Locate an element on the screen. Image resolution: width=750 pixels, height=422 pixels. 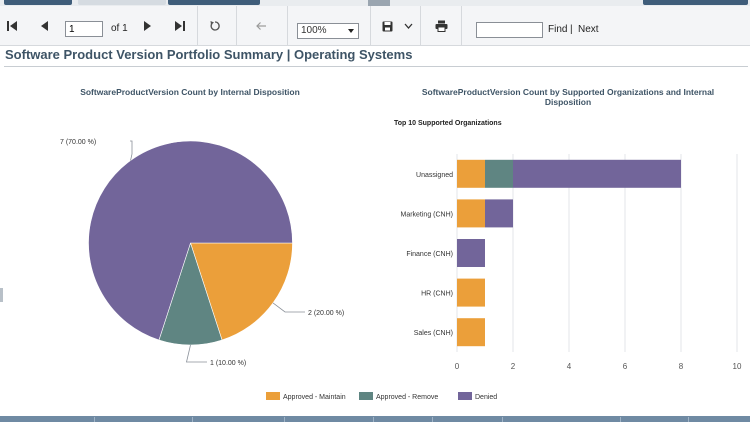
legend-item: Denied is located at coordinates (477, 396).